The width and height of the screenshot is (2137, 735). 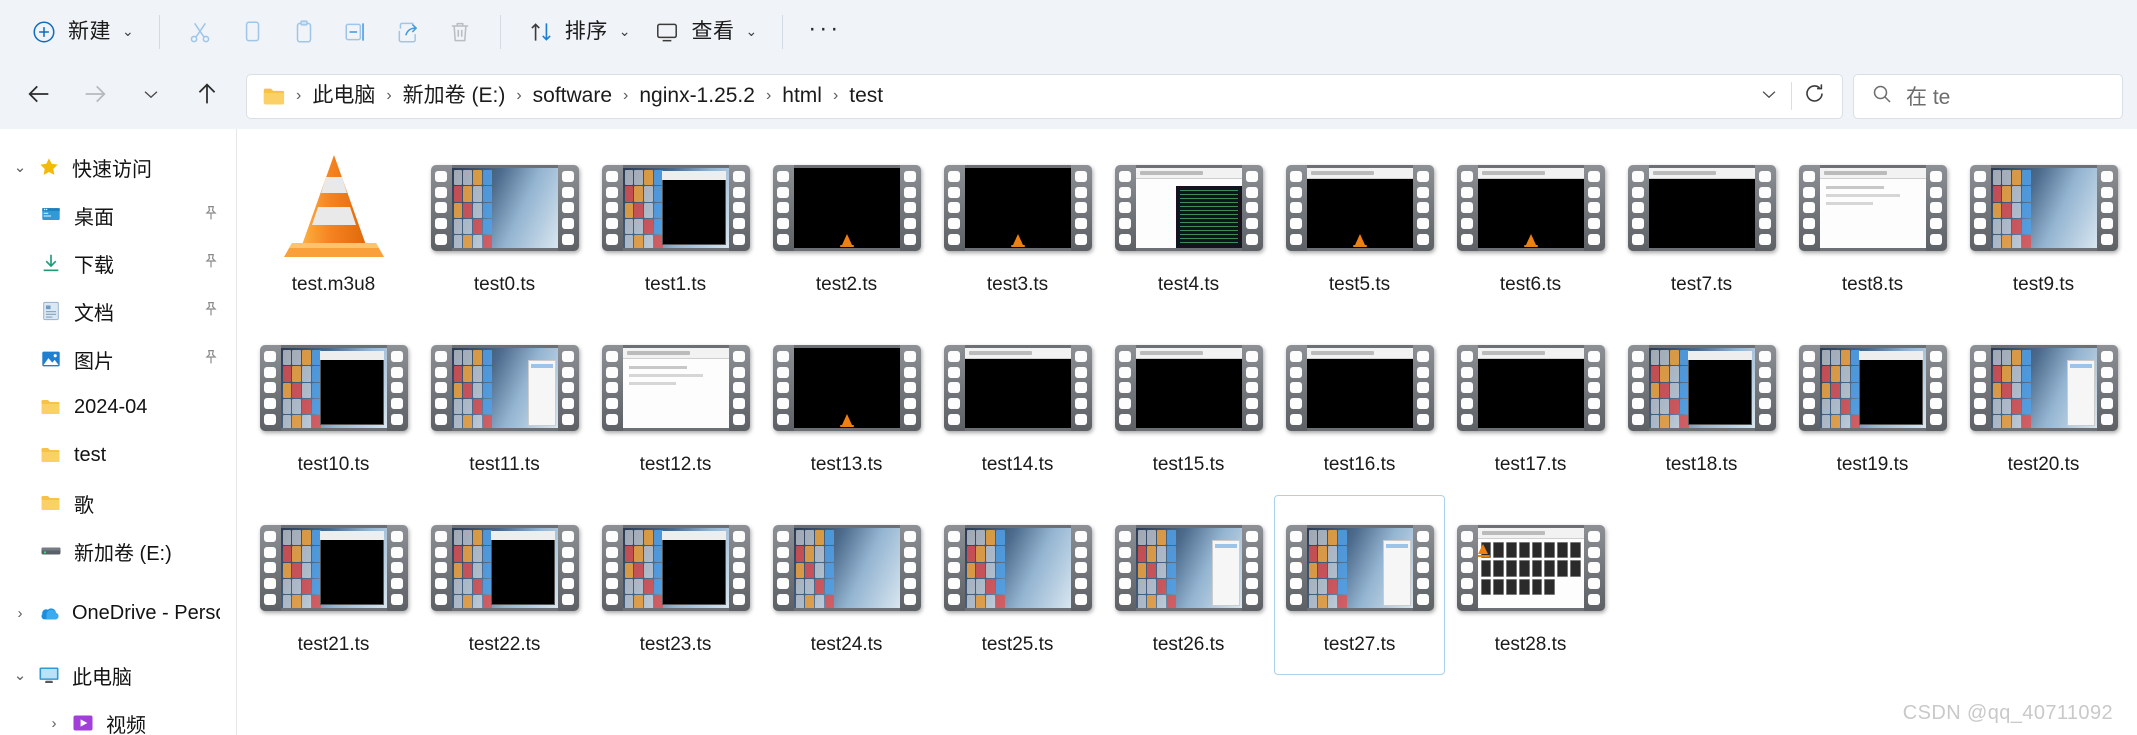 What do you see at coordinates (802, 95) in the screenshot?
I see `breadcrumb-item-4: html` at bounding box center [802, 95].